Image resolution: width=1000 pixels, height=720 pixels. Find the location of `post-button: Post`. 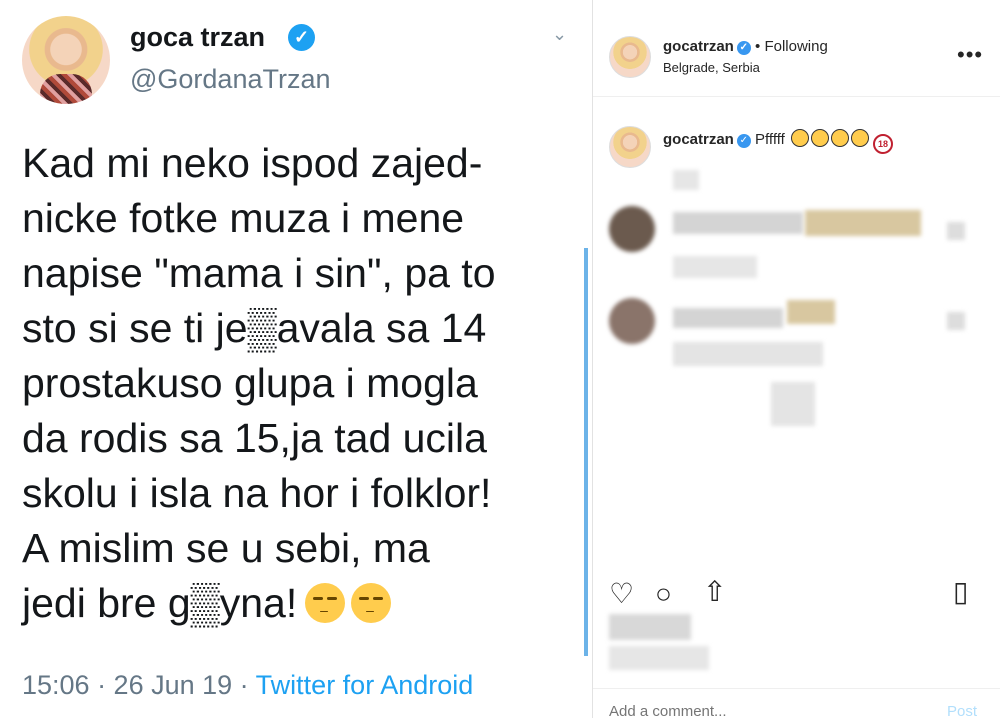

post-button: Post is located at coordinates (962, 711).